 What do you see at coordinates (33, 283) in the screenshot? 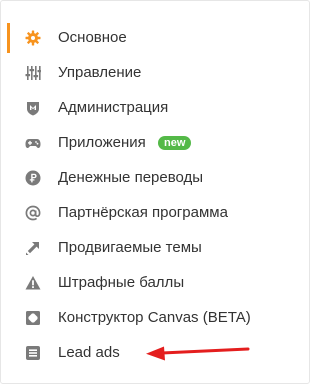
I see `warning-icon` at bounding box center [33, 283].